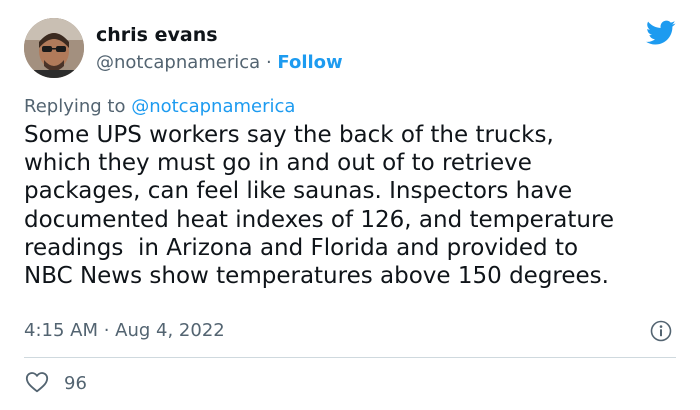  Describe the element at coordinates (661, 33) in the screenshot. I see `twitter-bird-icon` at that location.